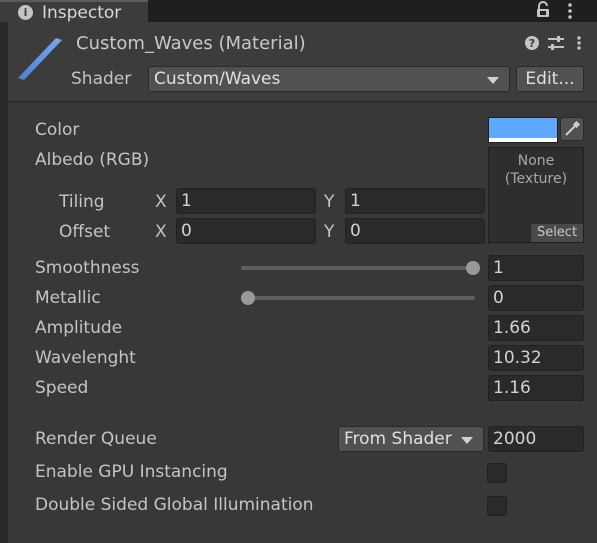  What do you see at coordinates (191, 43) in the screenshot?
I see `material-name: Custom_Waves (Material)` at bounding box center [191, 43].